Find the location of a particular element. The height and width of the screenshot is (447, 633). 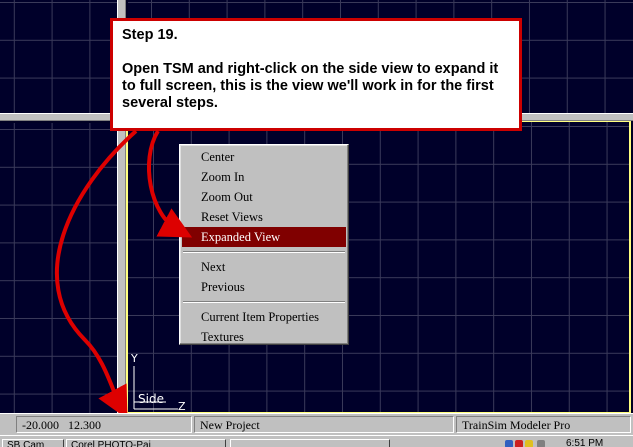

callout-title: Step 19. is located at coordinates (150, 35).